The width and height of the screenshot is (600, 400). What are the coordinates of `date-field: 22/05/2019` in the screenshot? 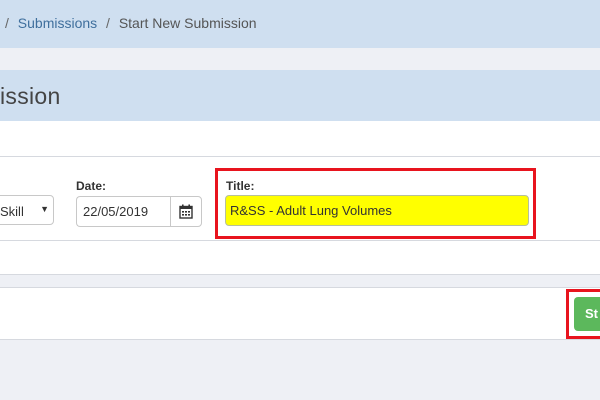 It's located at (123, 211).